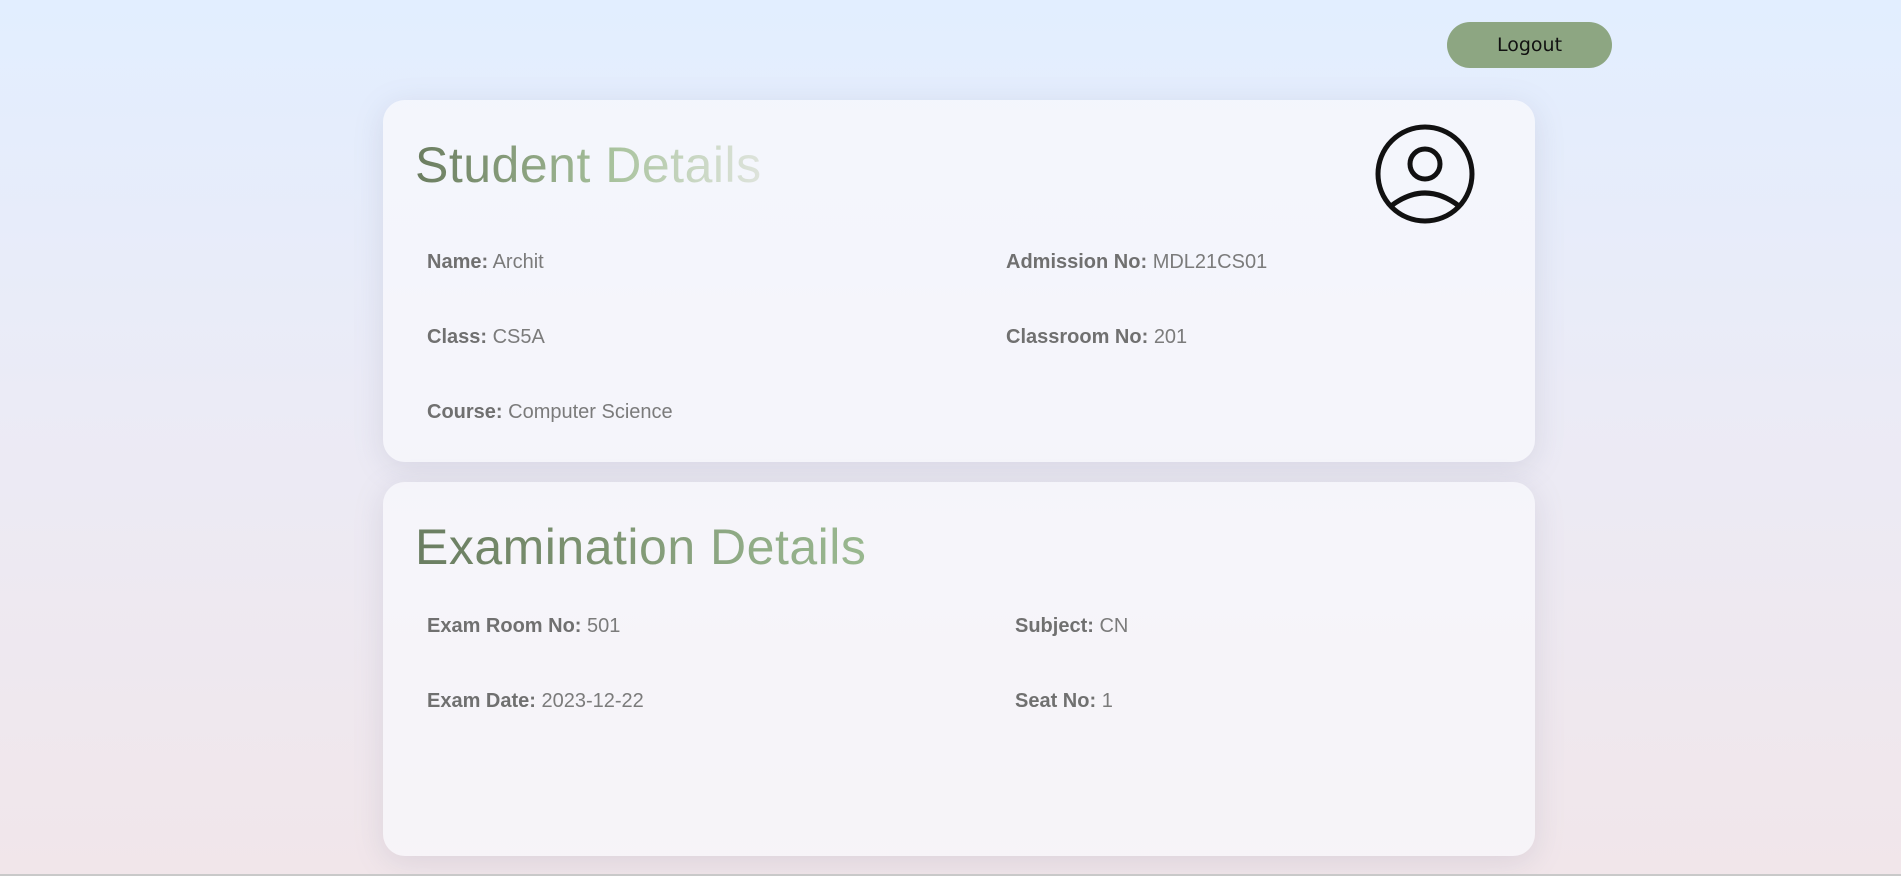  What do you see at coordinates (1210, 262) in the screenshot?
I see `admission-no-value: MDL21CS01` at bounding box center [1210, 262].